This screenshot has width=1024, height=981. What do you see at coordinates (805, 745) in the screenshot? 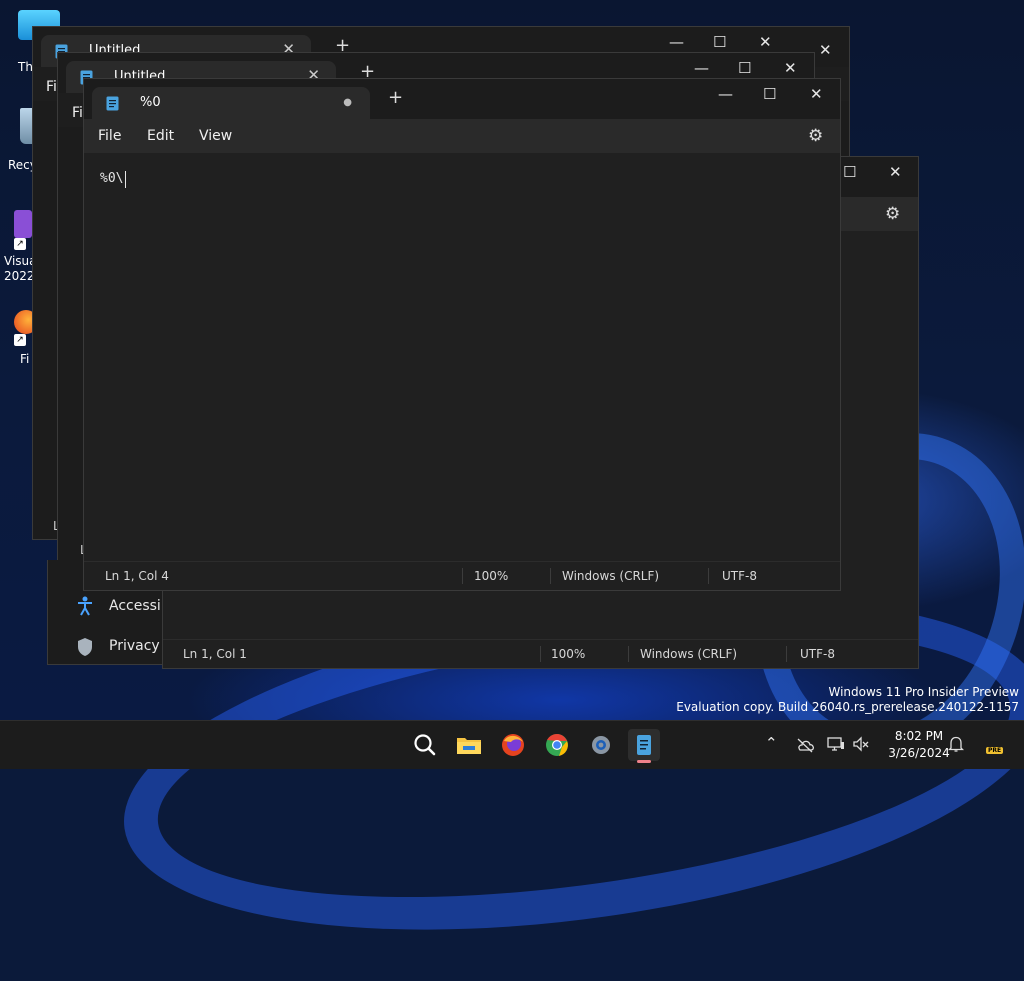
I see `onedrive-offline-icon` at bounding box center [805, 745].